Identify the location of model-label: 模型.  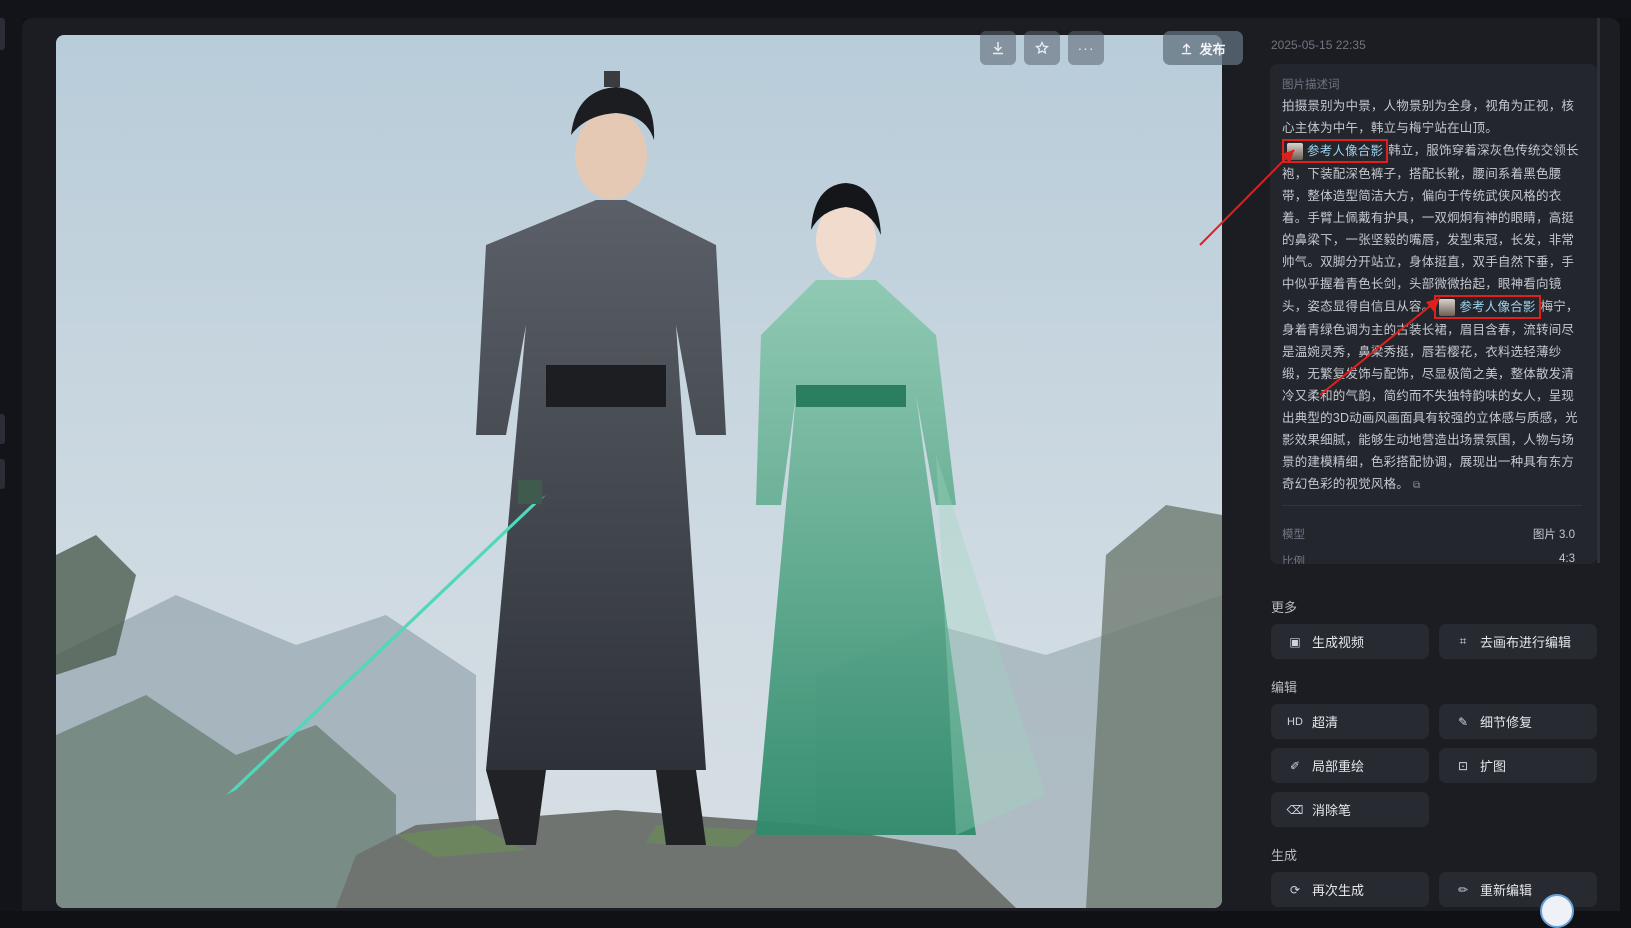
(1293, 535).